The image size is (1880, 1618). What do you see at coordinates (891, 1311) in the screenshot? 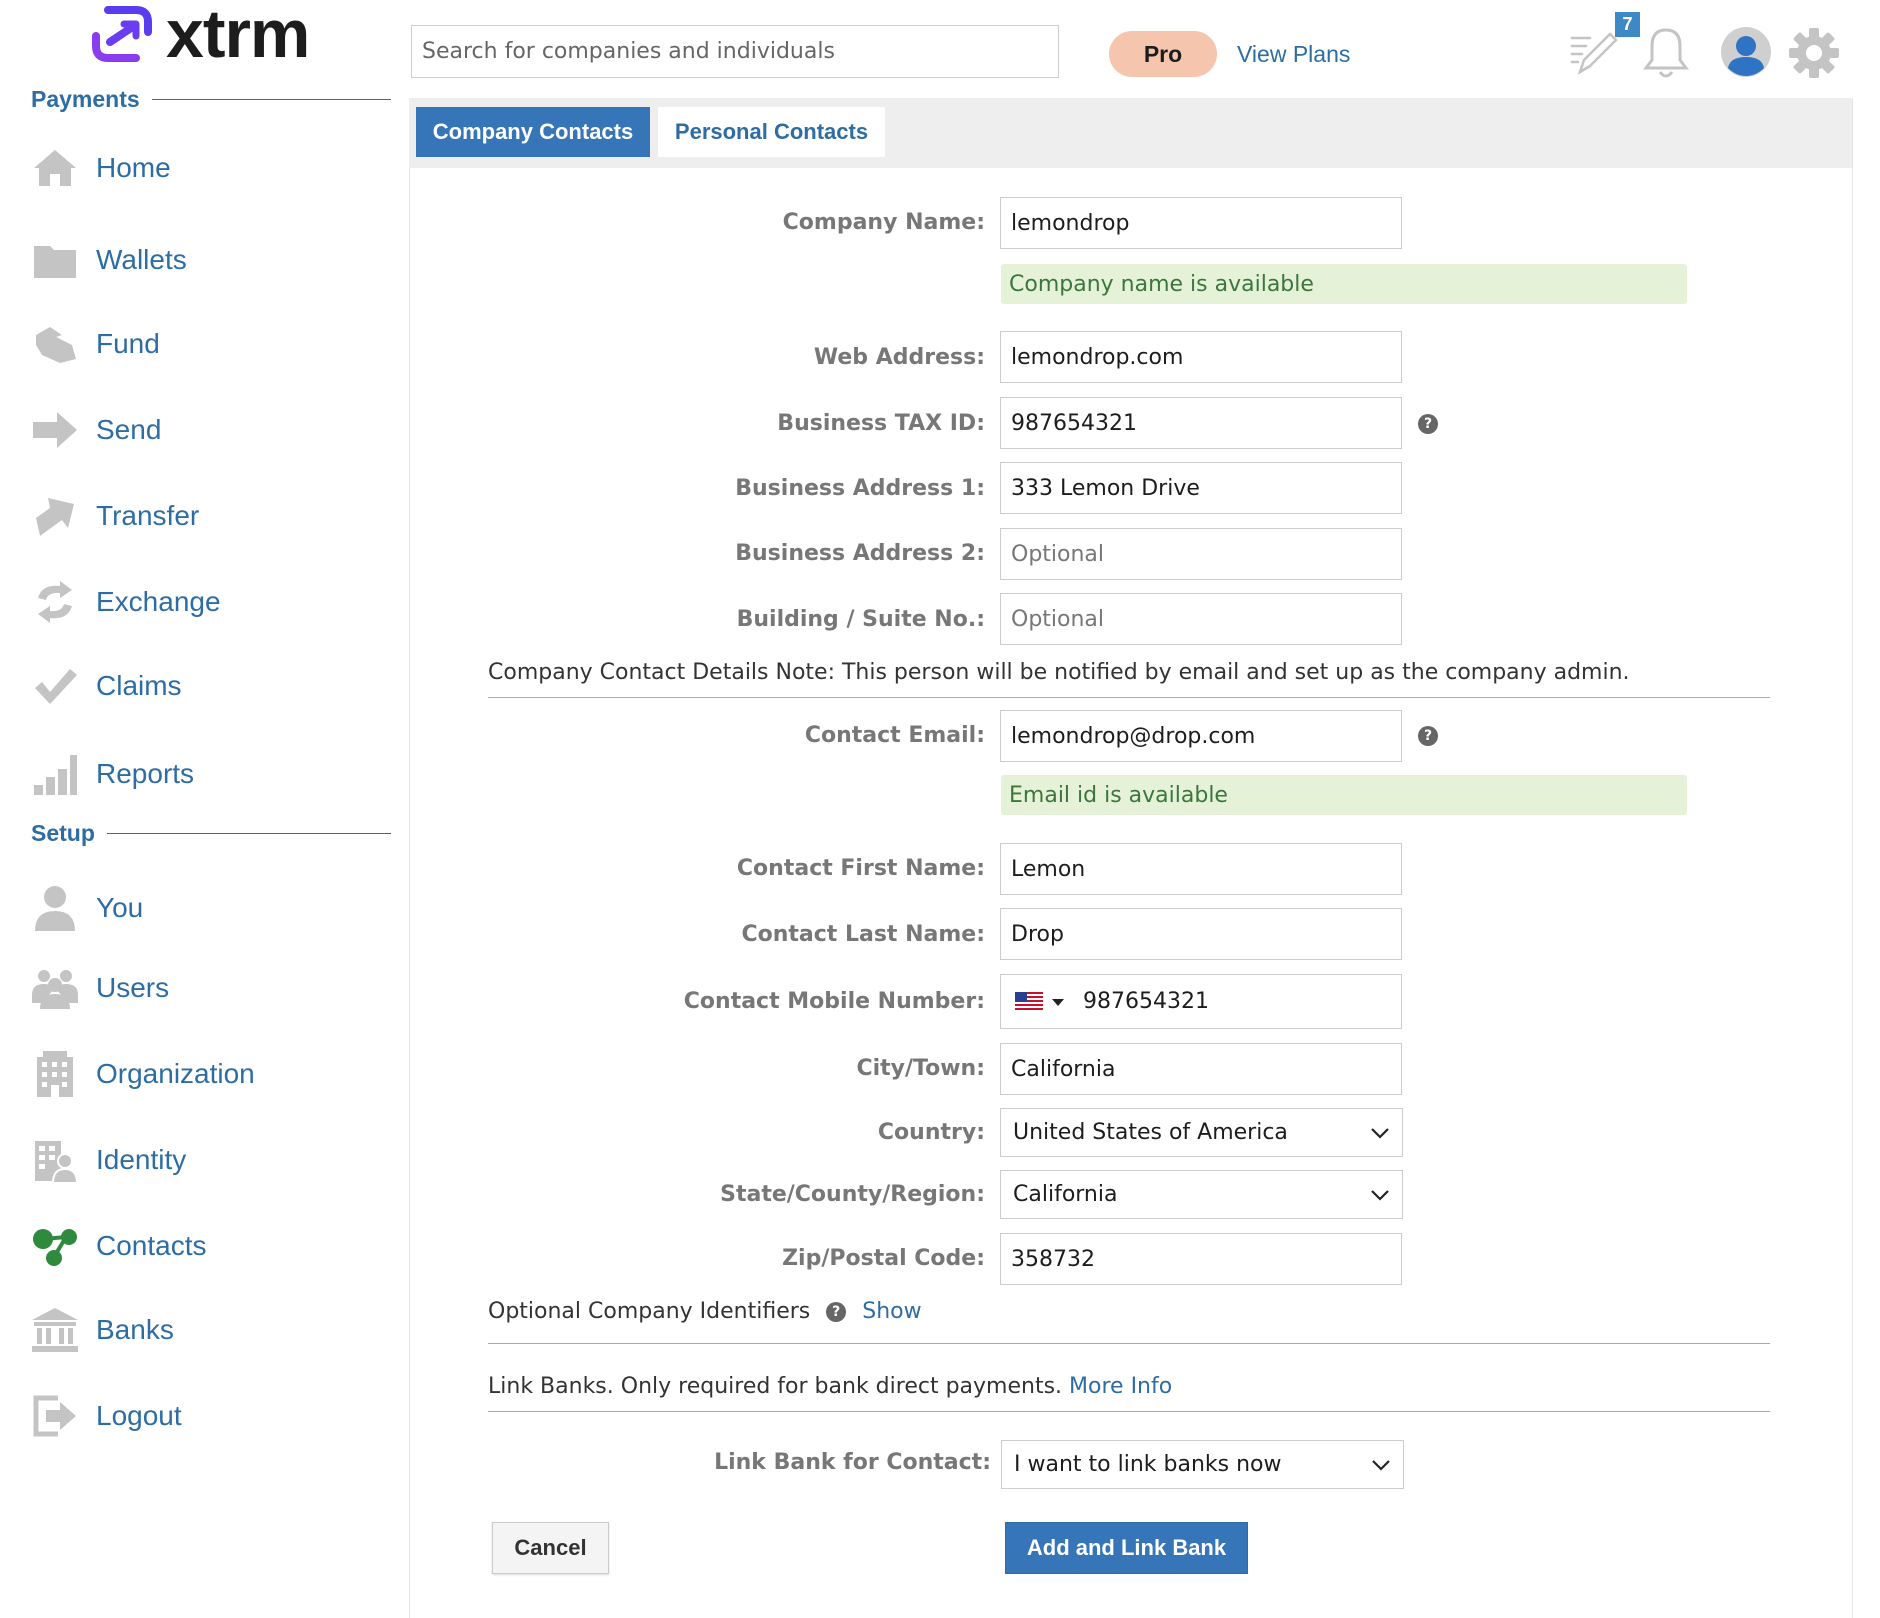
I see `show-identifiers-link: Show` at bounding box center [891, 1311].